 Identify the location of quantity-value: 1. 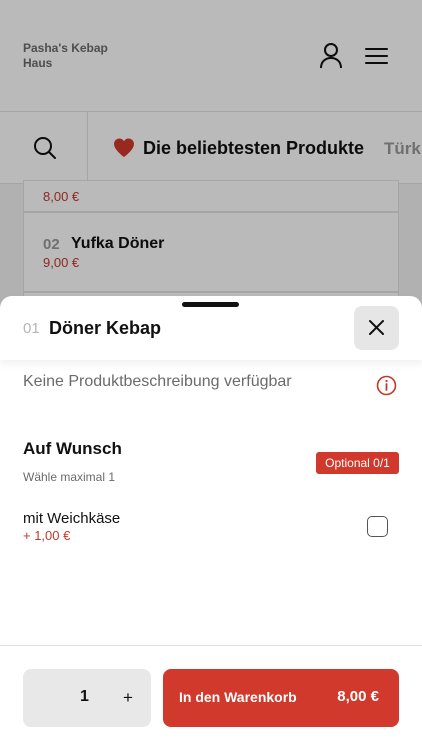
(84, 696).